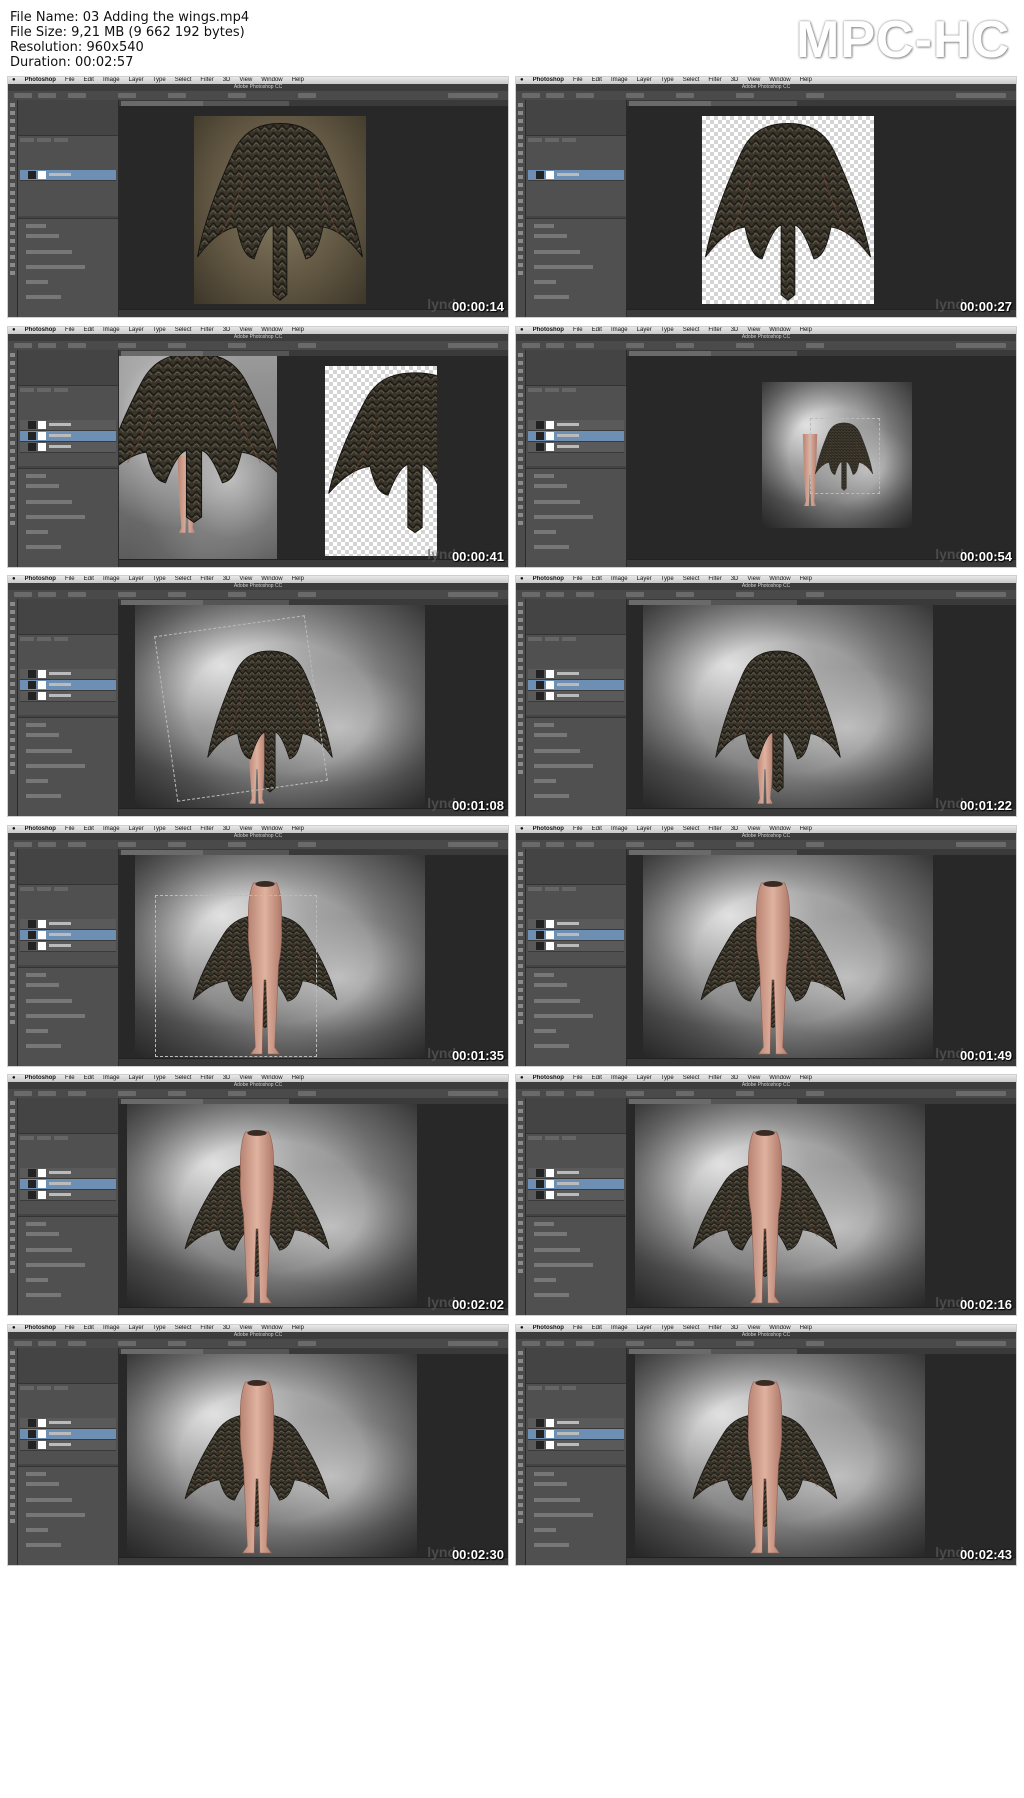 This screenshot has width=1024, height=1798. What do you see at coordinates (313, 953) in the screenshot?
I see `document-canvas-area` at bounding box center [313, 953].